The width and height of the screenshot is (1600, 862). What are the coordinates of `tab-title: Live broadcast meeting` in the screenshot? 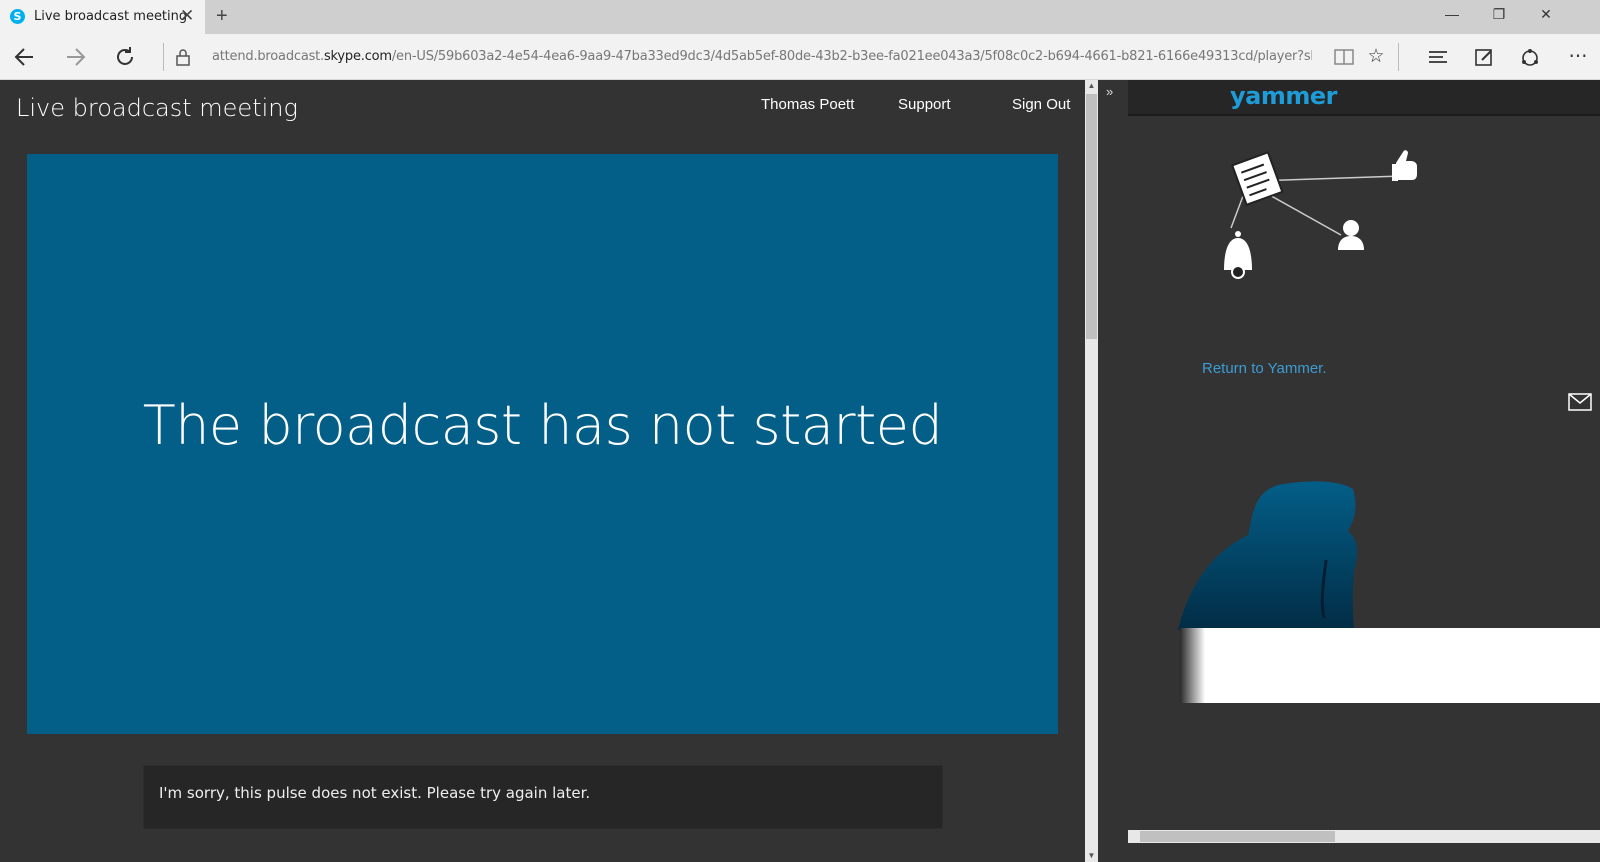 It's located at (111, 16).